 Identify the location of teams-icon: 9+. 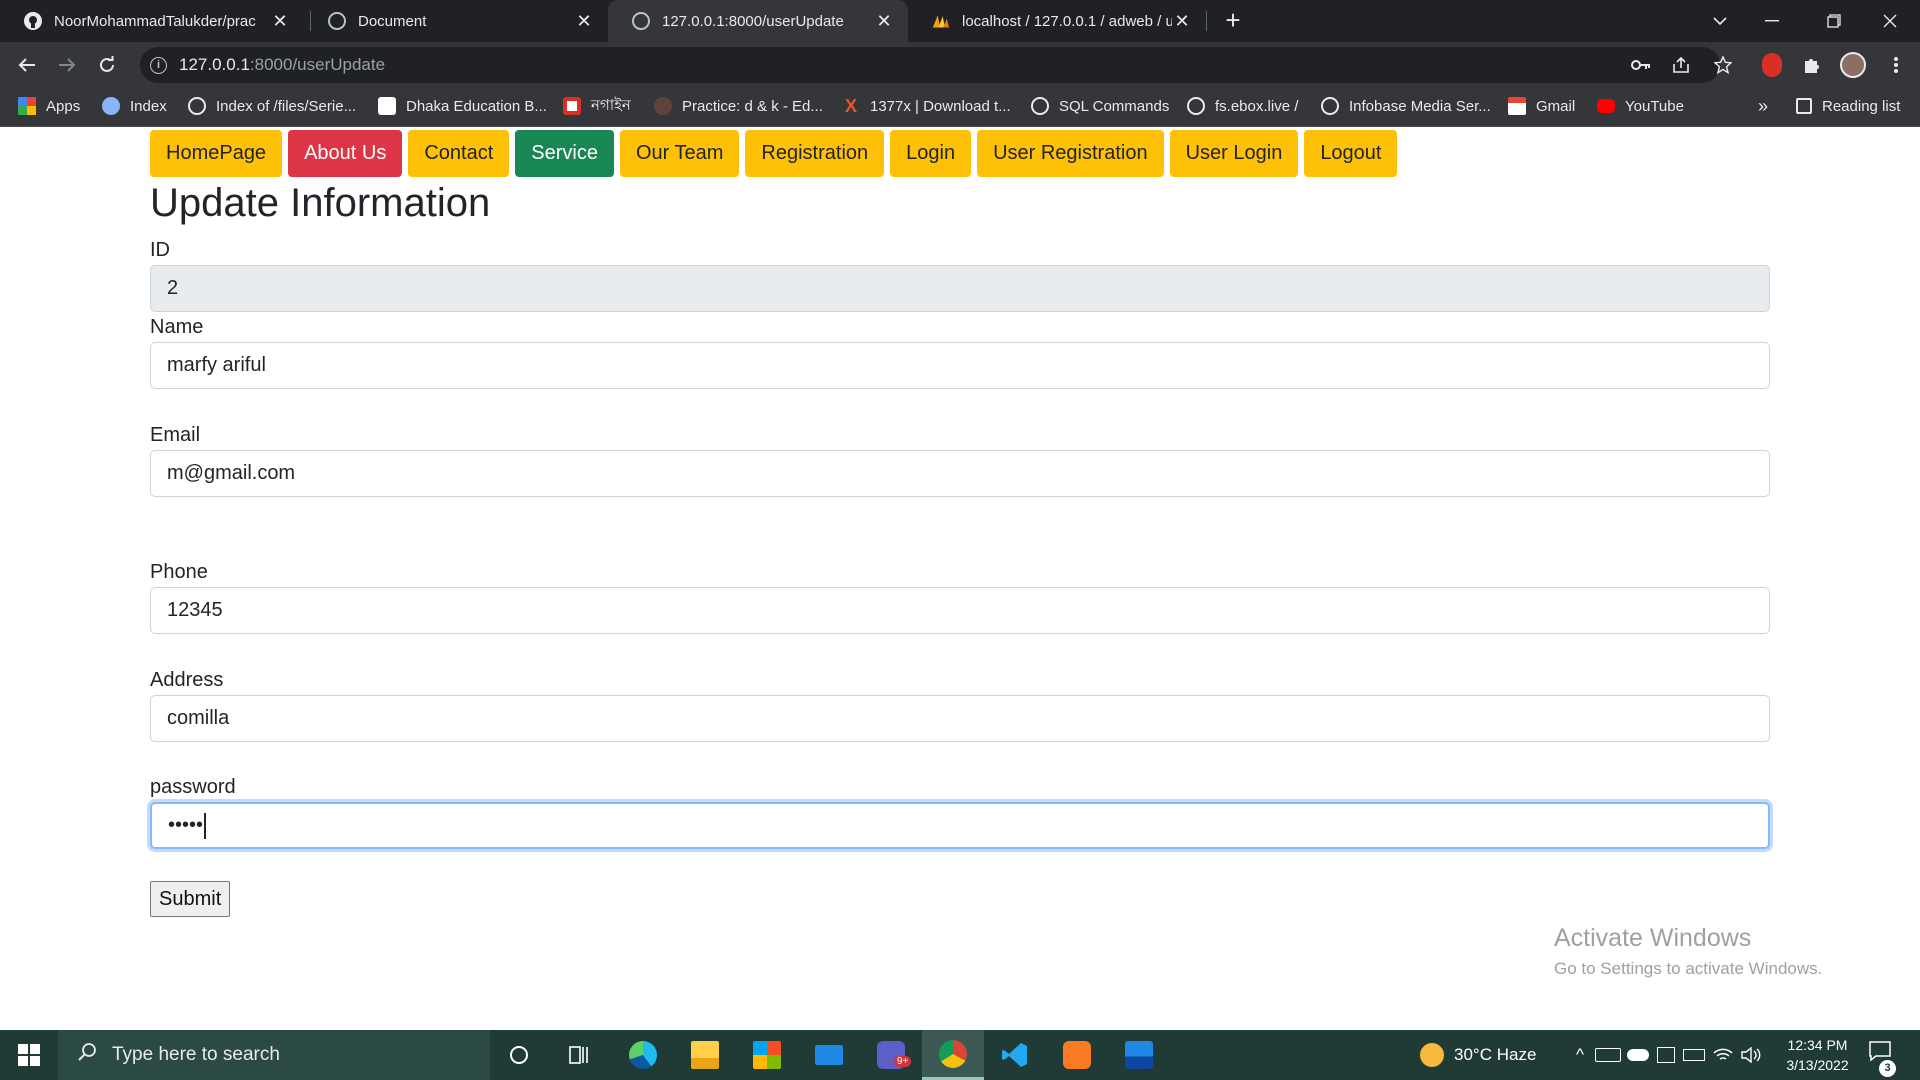
(891, 1055).